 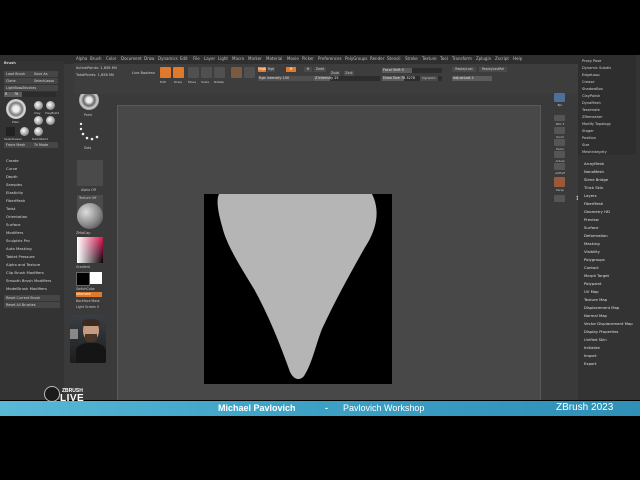 What do you see at coordinates (86, 307) in the screenshot?
I see `light-screen-label: Light Screen` at bounding box center [86, 307].